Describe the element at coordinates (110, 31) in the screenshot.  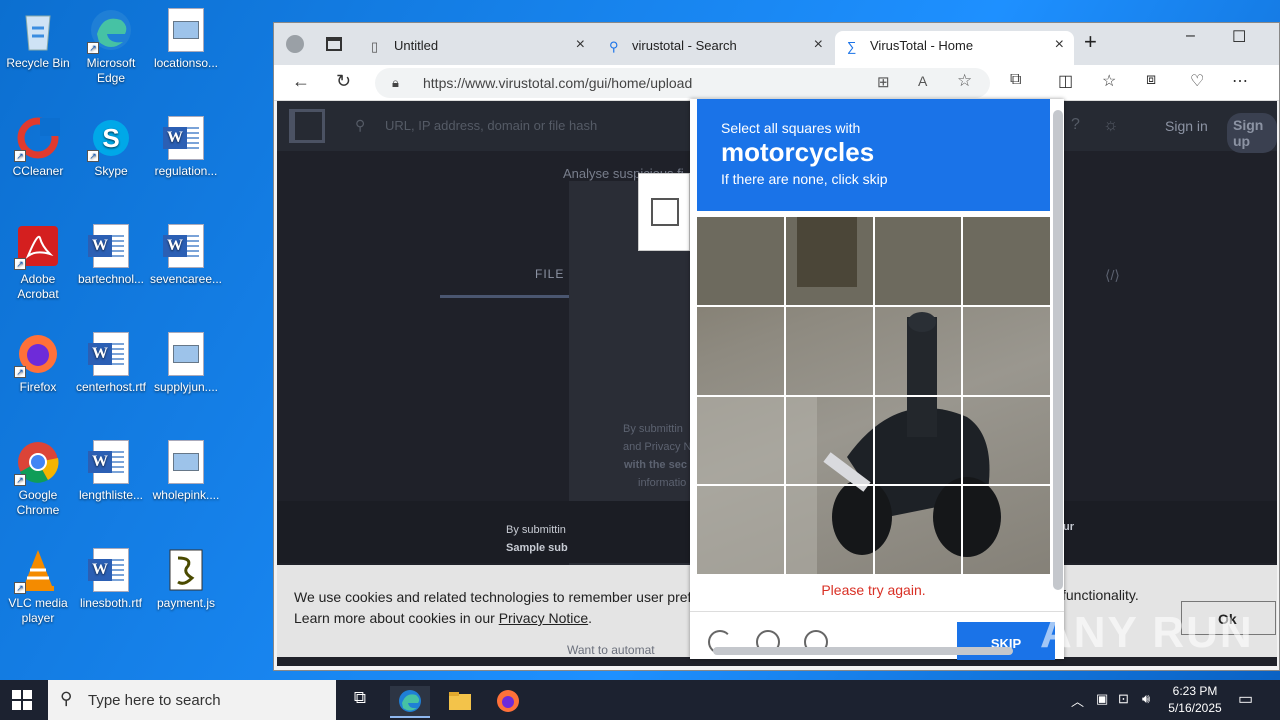
I see `edge-icon: ↗` at that location.